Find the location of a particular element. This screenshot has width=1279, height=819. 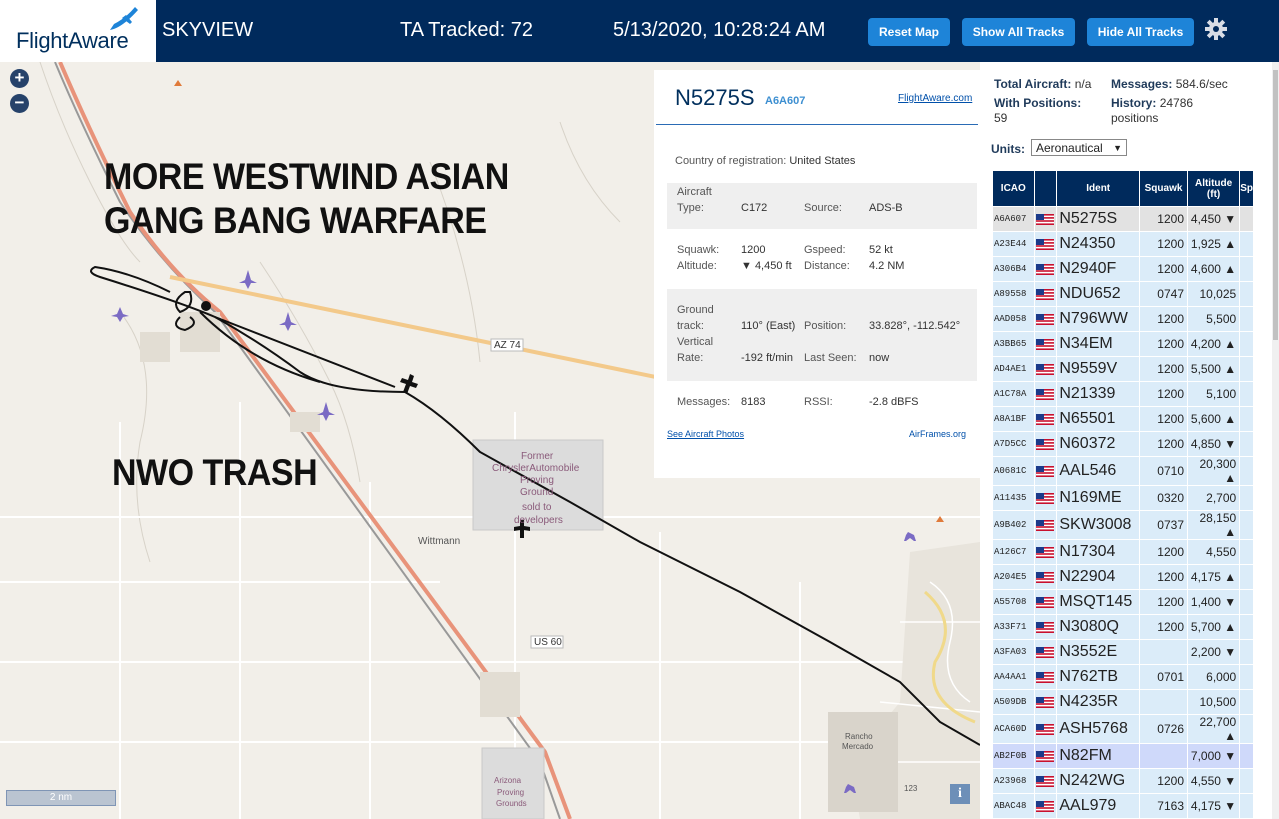

zoom-out-button: − is located at coordinates (19, 103).